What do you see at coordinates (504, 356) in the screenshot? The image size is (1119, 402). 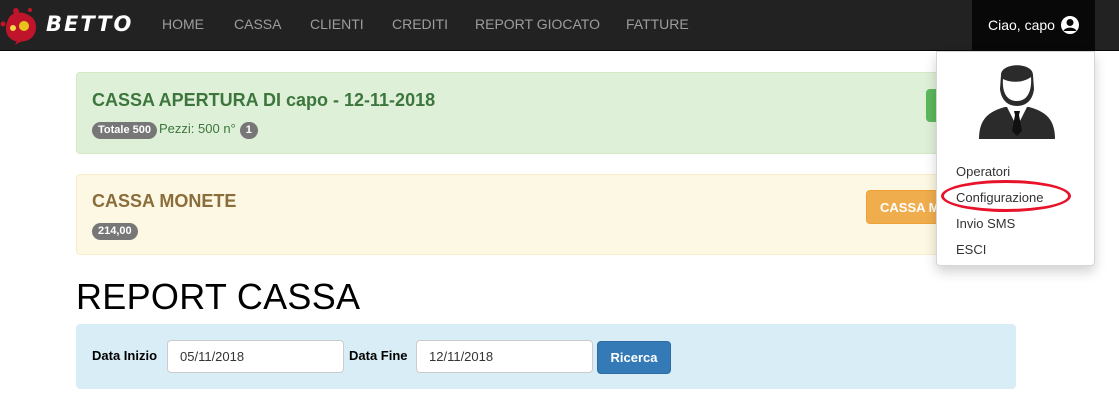 I see `end-date-input` at bounding box center [504, 356].